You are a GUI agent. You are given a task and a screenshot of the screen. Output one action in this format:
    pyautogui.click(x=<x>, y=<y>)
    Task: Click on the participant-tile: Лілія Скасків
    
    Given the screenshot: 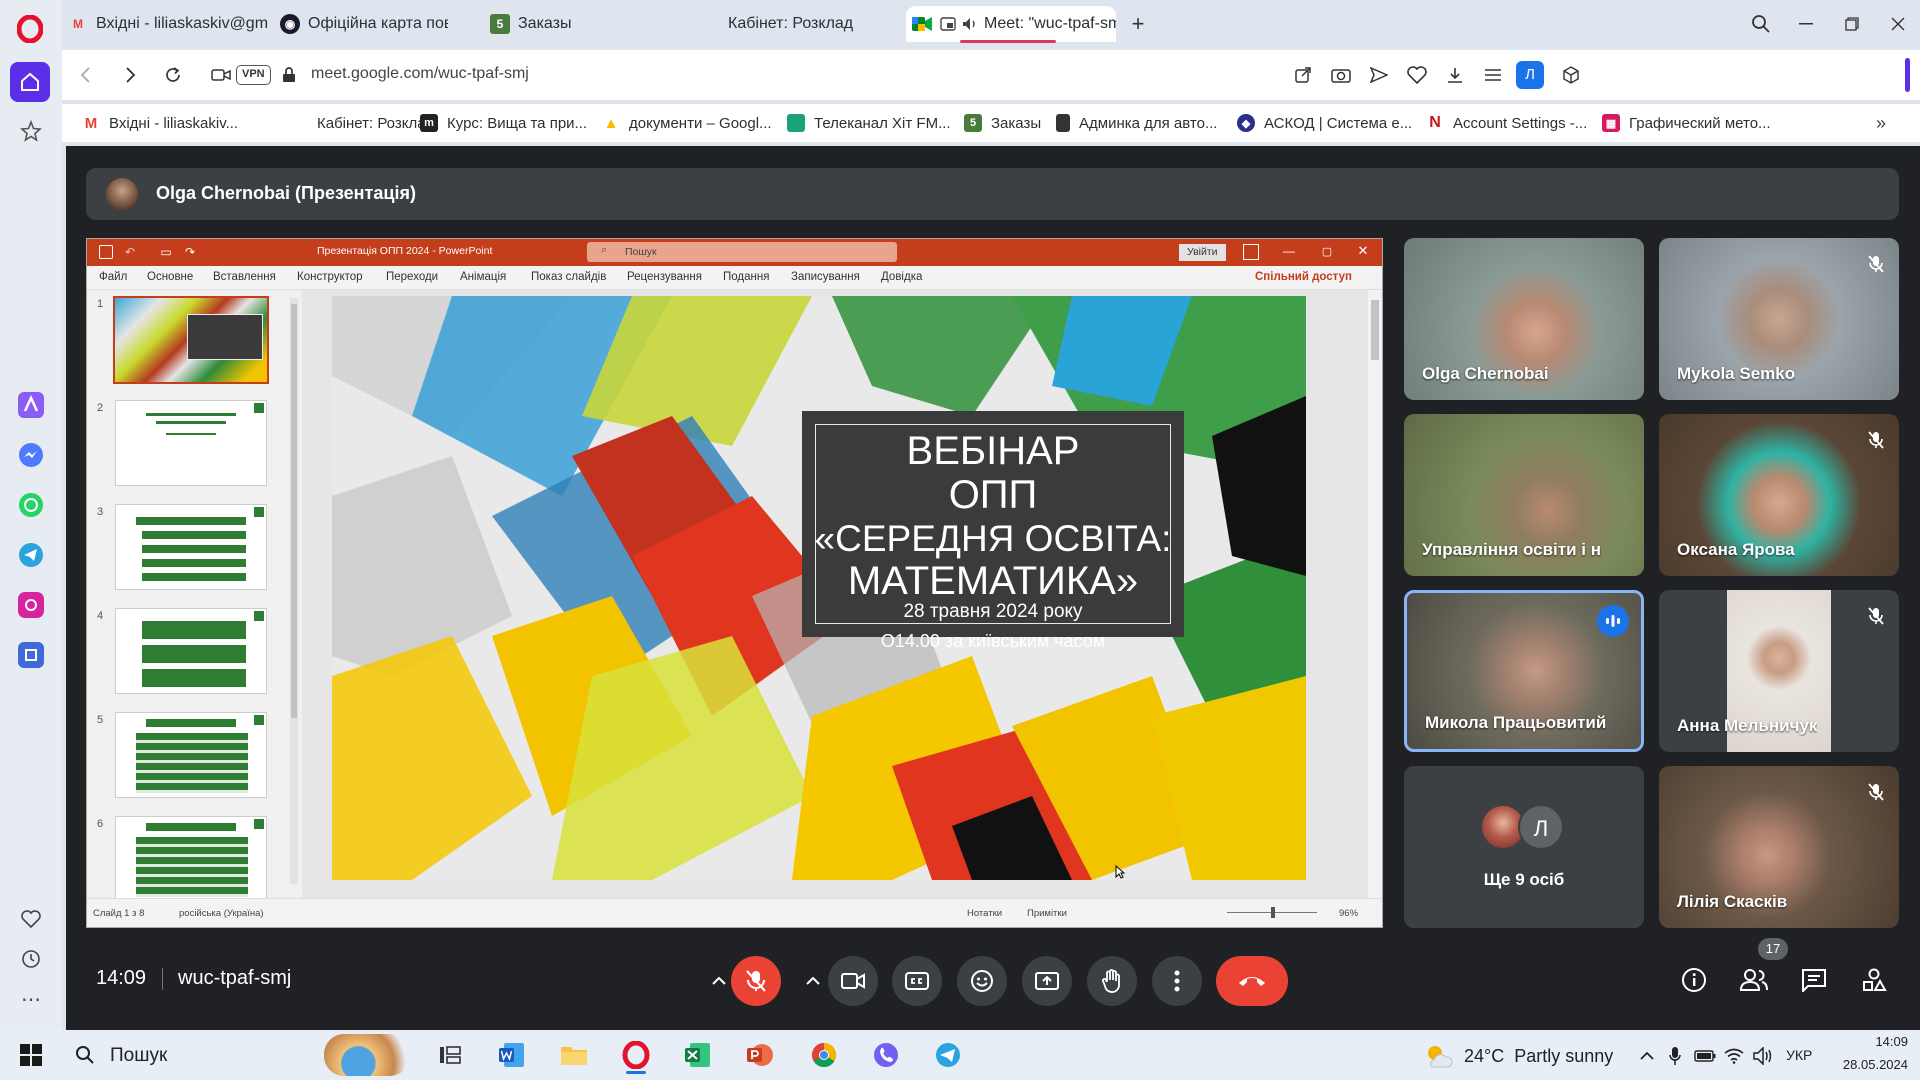 What is the action you would take?
    pyautogui.click(x=1779, y=847)
    